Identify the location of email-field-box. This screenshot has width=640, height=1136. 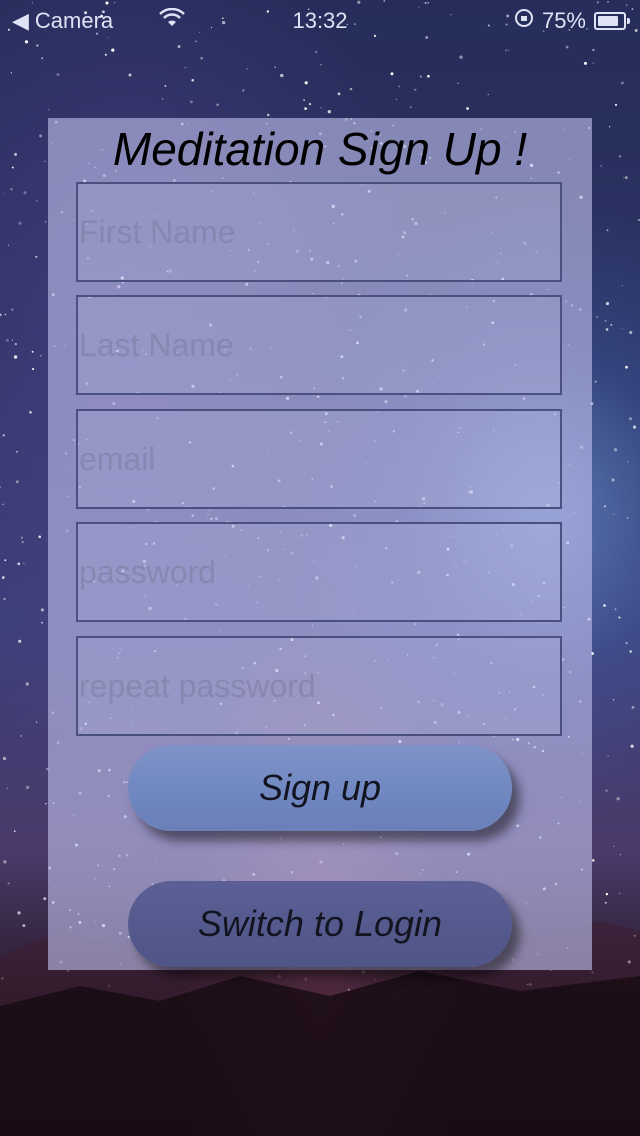
(319, 459).